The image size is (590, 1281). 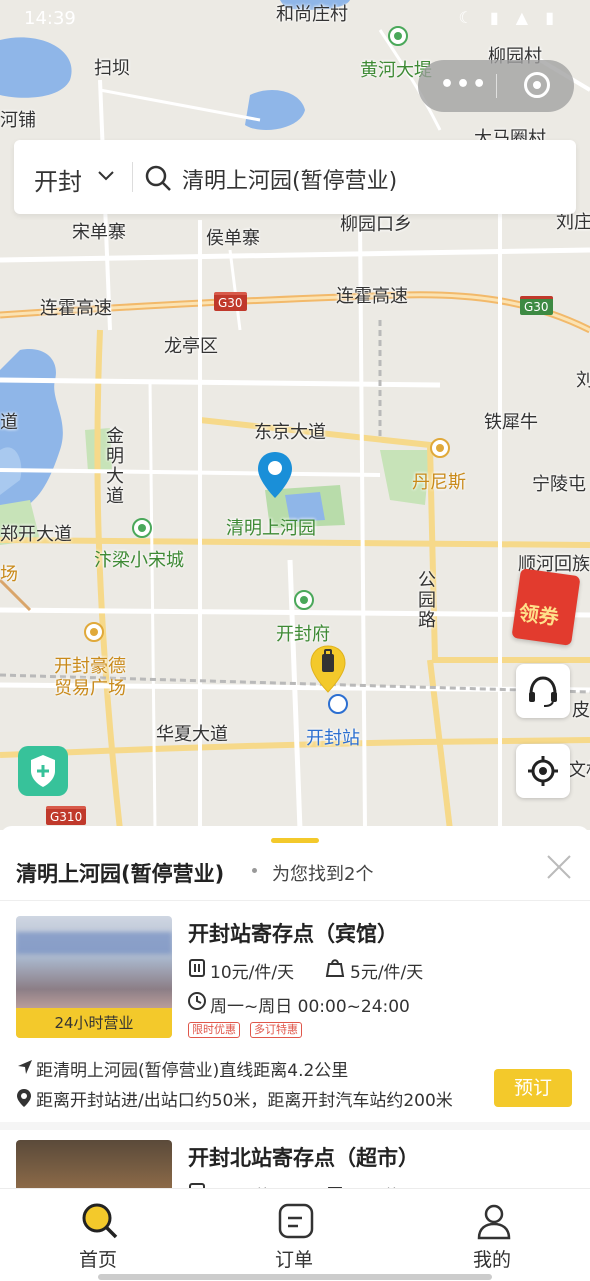 I want to click on headset-icon, so click(x=543, y=691).